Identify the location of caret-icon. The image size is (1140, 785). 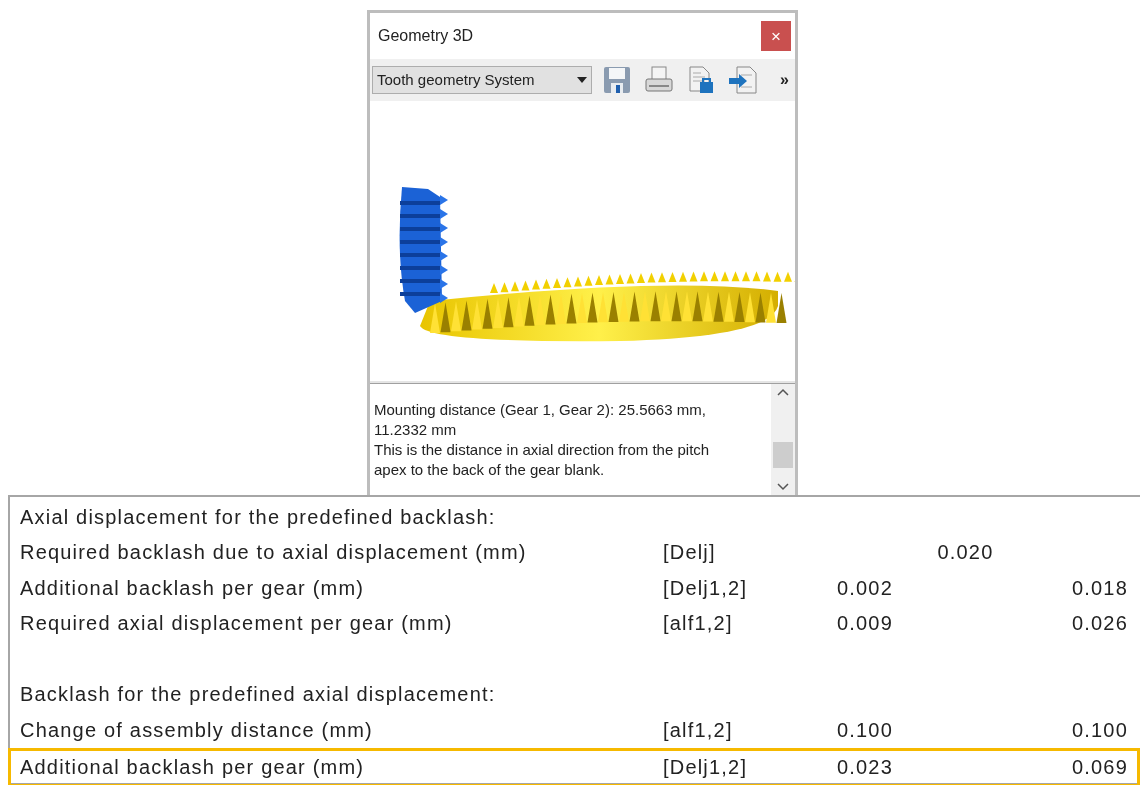
(582, 80).